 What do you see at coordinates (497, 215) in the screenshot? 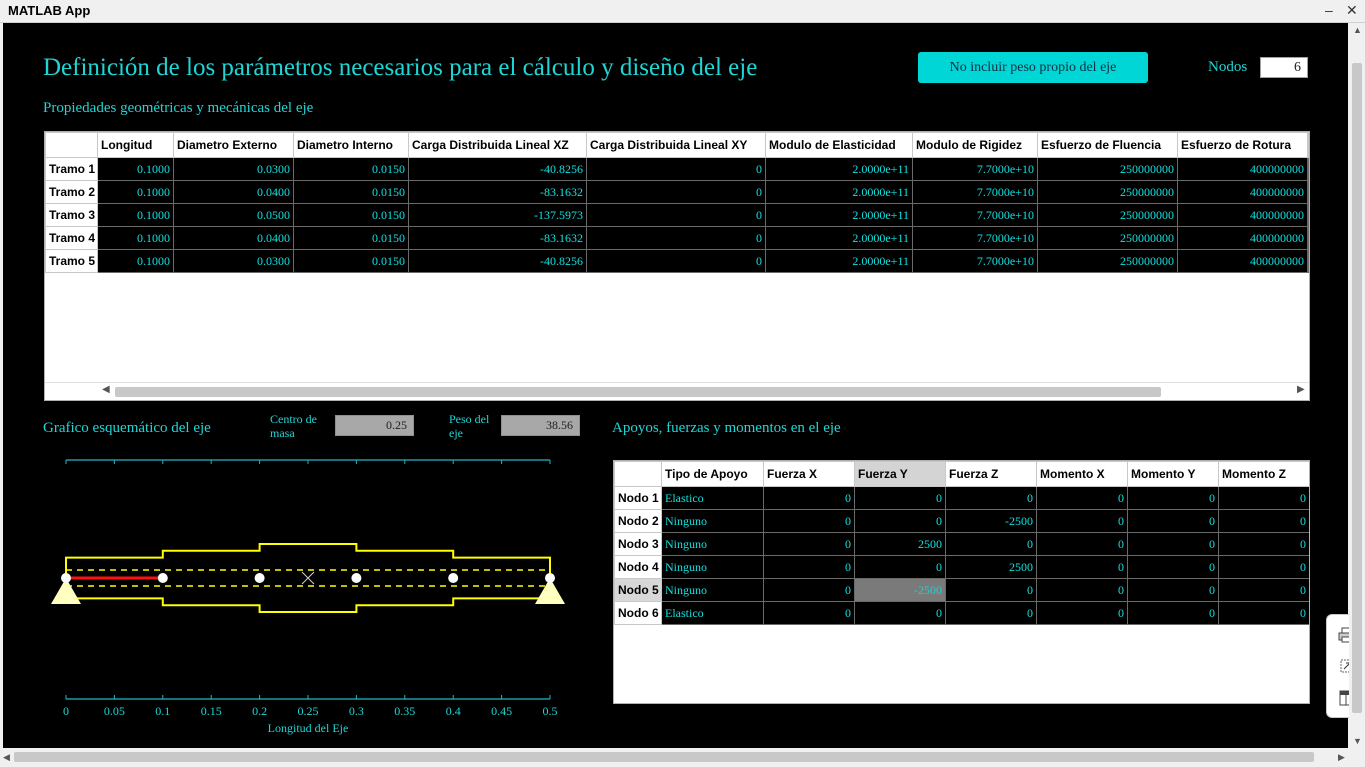
I see `table-cell: -137.5973` at bounding box center [497, 215].